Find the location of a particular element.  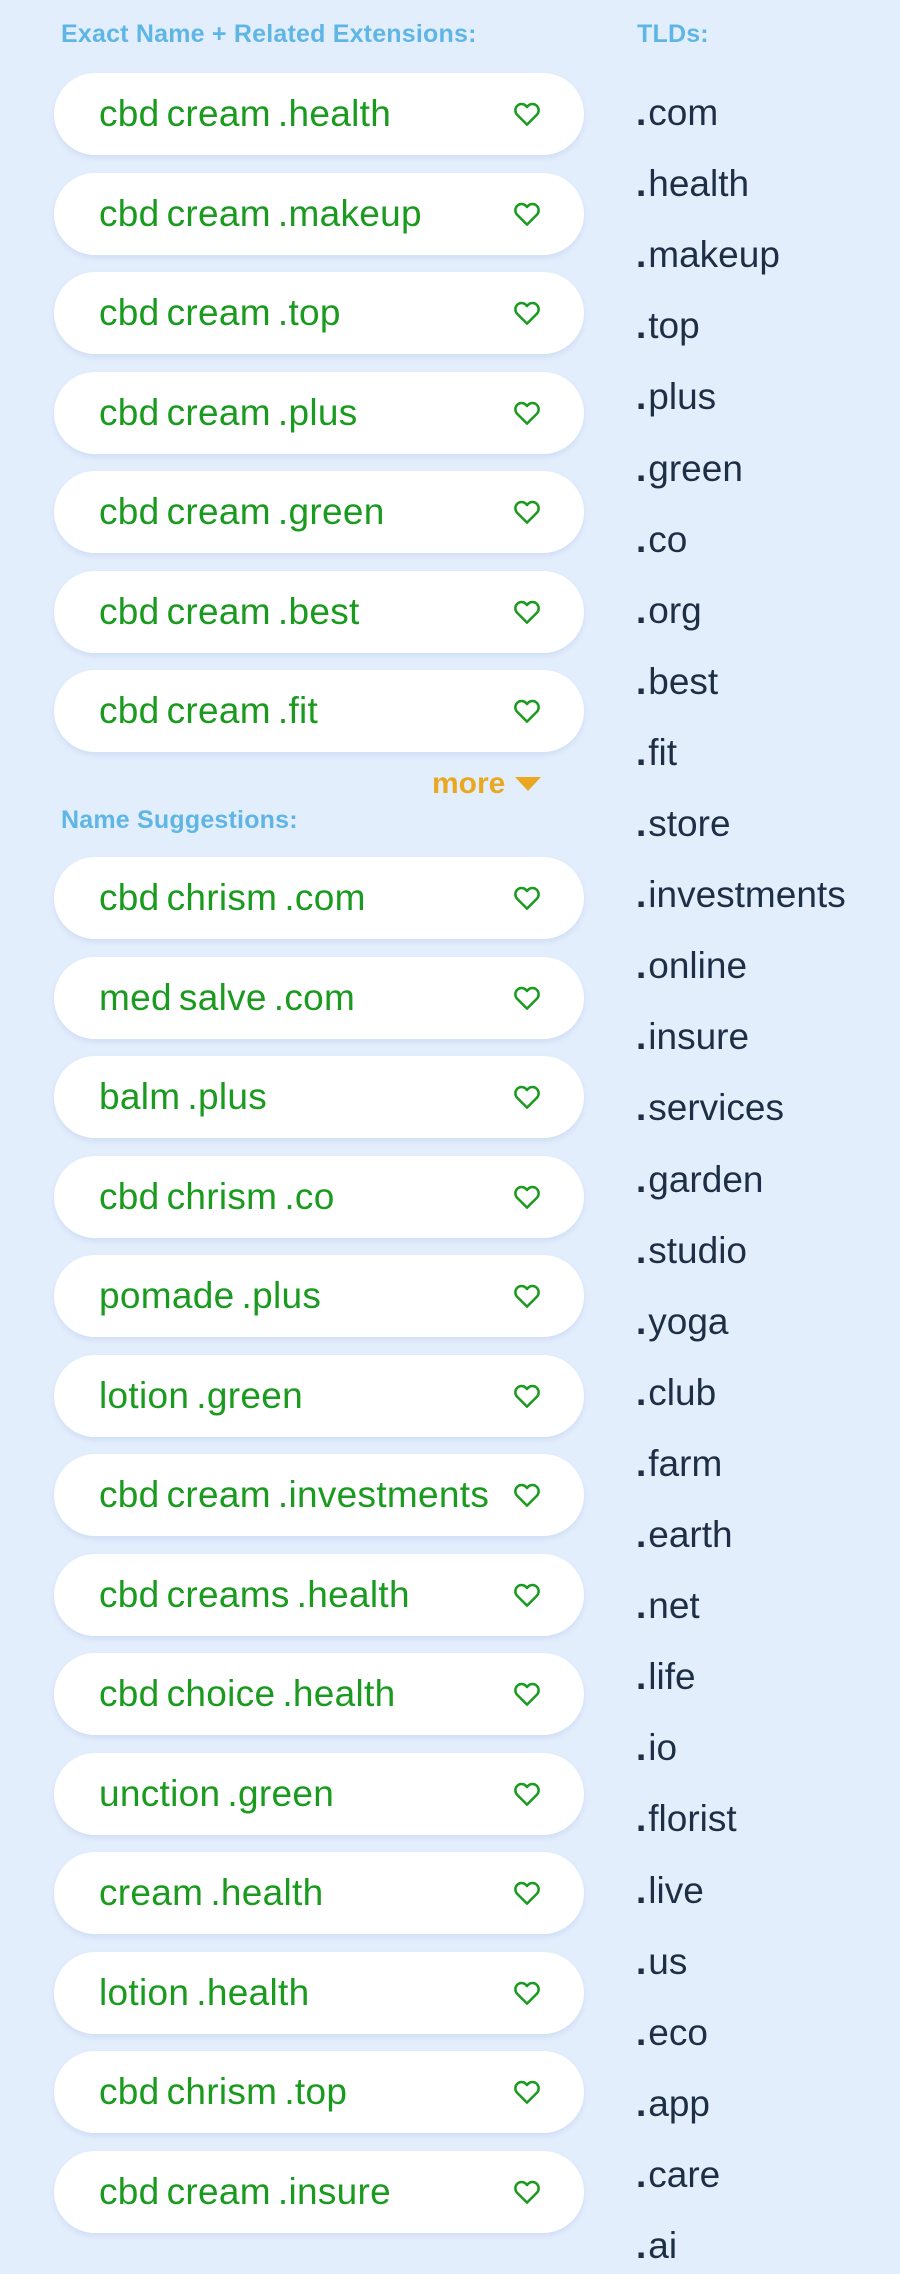

domain-card: cbd chrism .com is located at coordinates (319, 898).